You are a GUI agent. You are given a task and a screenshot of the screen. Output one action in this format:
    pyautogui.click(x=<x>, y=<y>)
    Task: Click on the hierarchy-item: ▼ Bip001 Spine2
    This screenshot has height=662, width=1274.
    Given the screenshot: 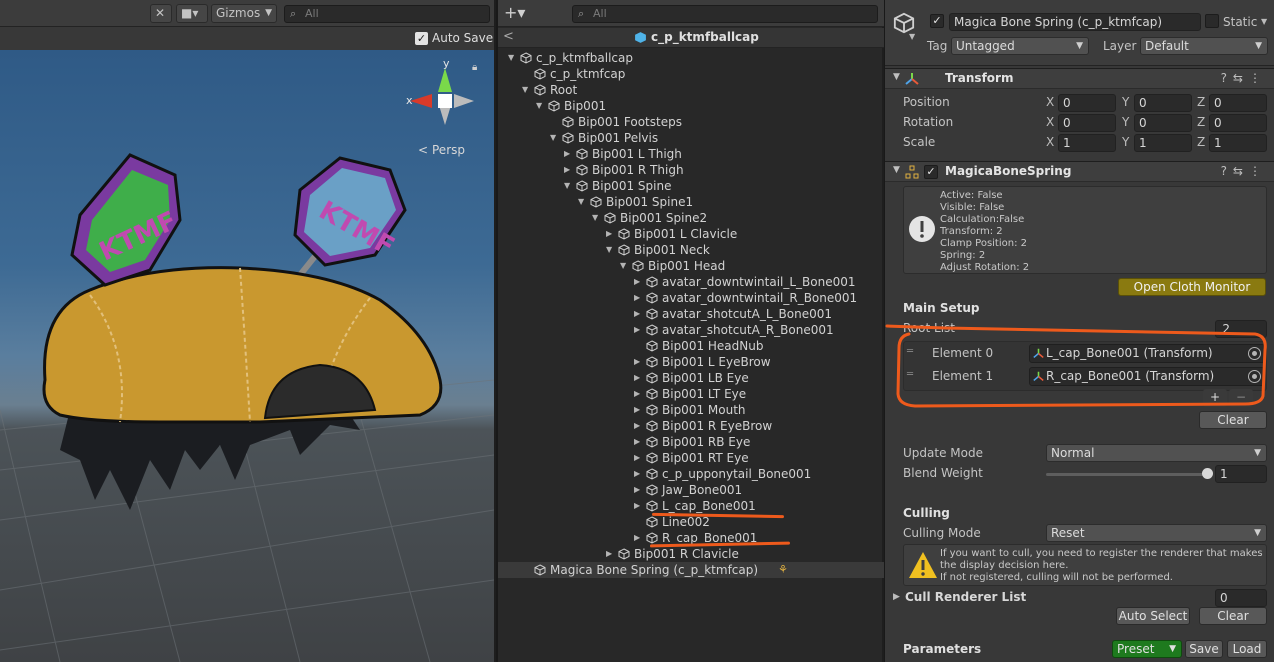 What is the action you would take?
    pyautogui.click(x=691, y=218)
    